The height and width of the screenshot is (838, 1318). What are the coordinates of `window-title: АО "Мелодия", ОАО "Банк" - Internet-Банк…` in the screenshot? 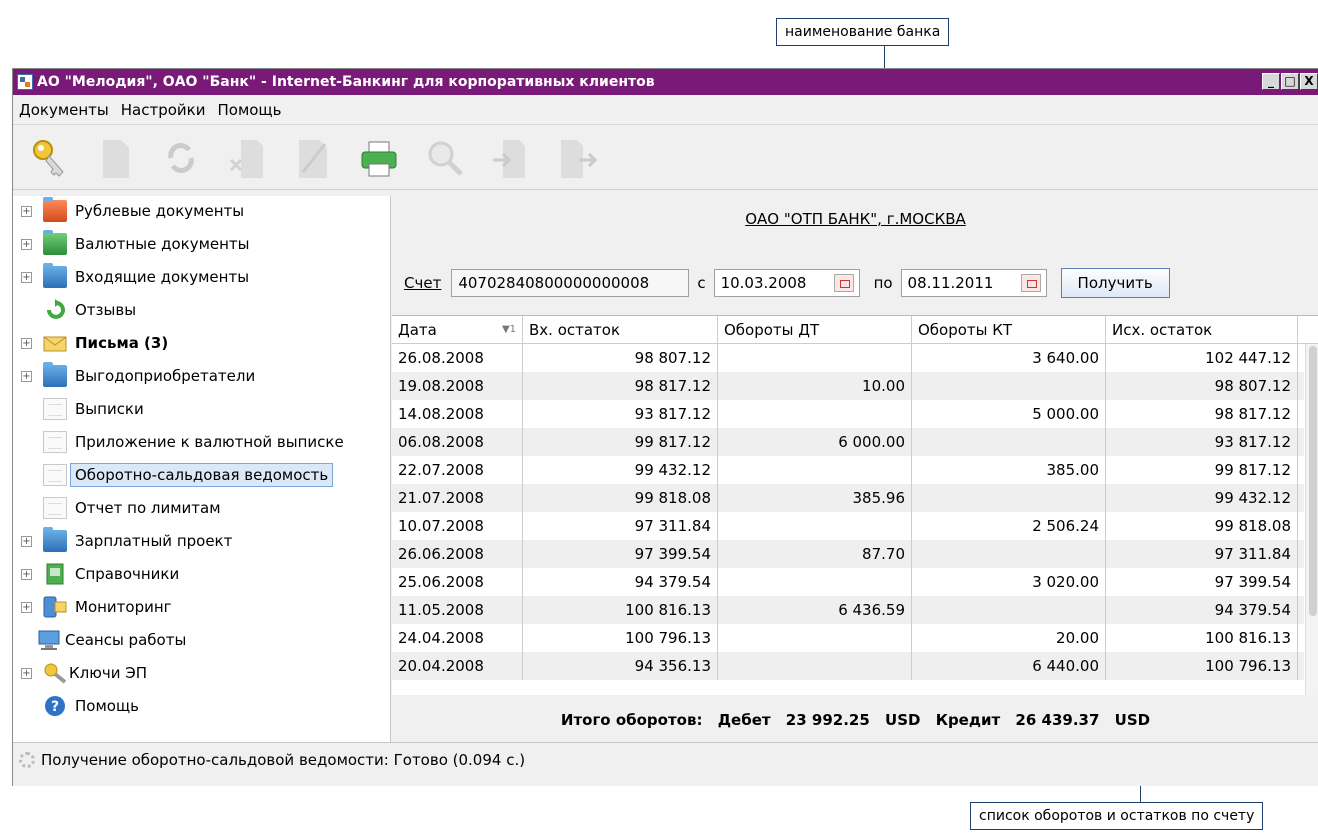 It's located at (346, 82).